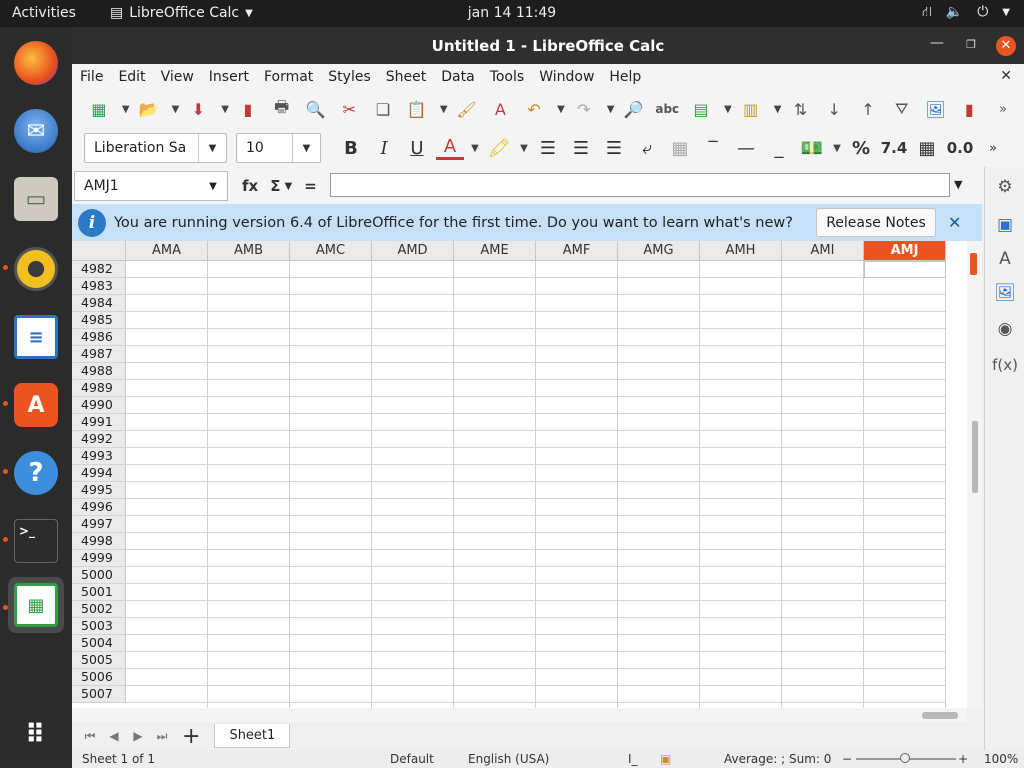 This screenshot has height=768, width=1024. I want to click on dock-show-apps: ⠿, so click(36, 735).